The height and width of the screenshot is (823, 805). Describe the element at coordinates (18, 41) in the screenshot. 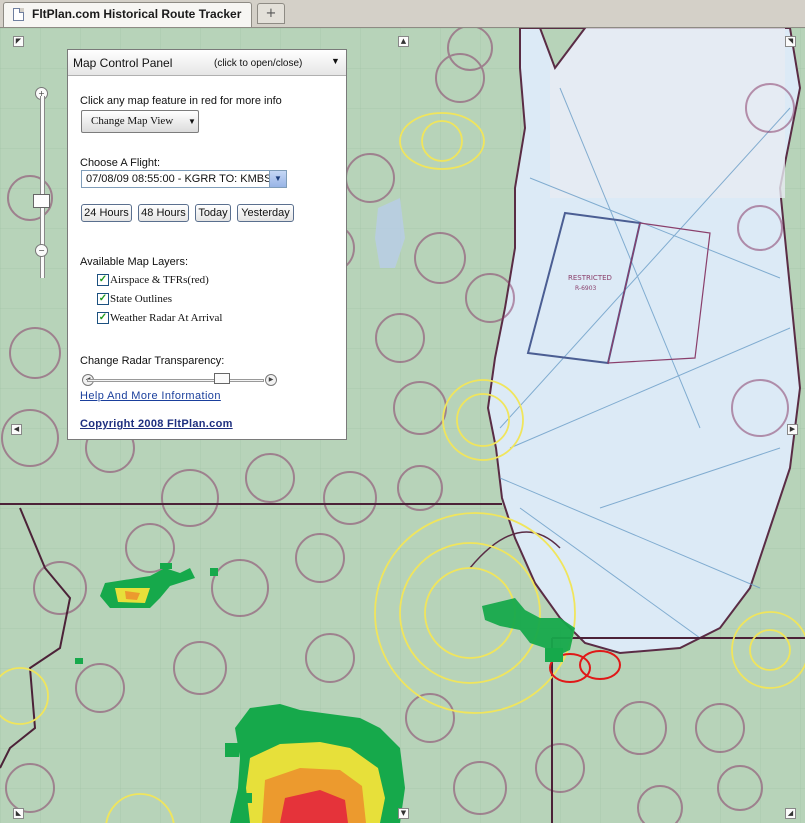

I see `pan-northwest-arrow-icon: ◤` at that location.